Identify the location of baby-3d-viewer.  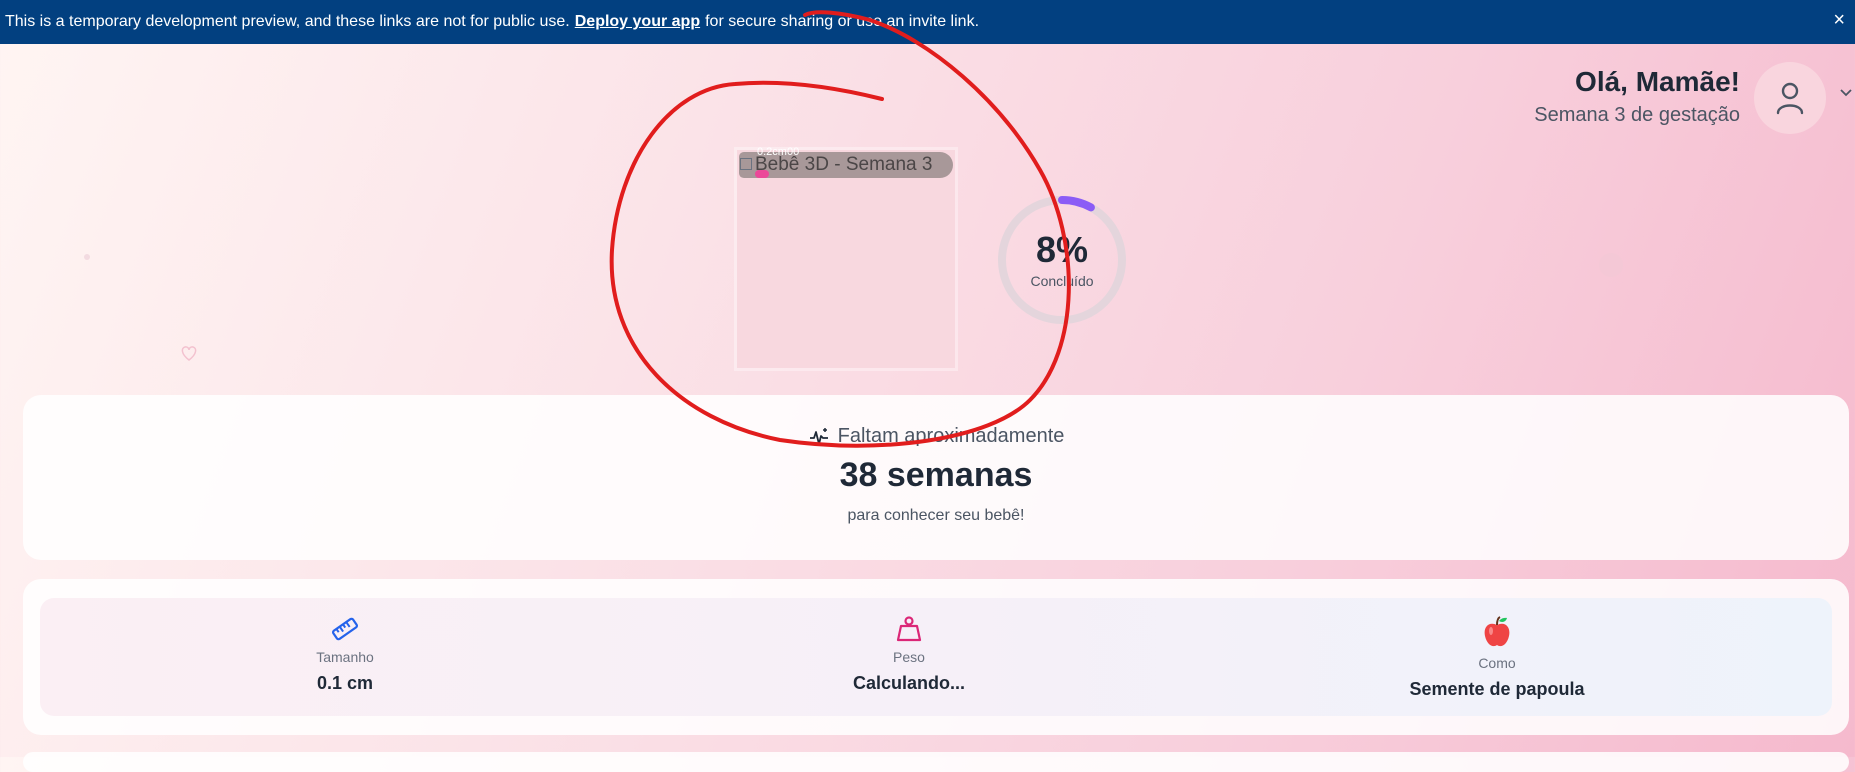
(846, 259).